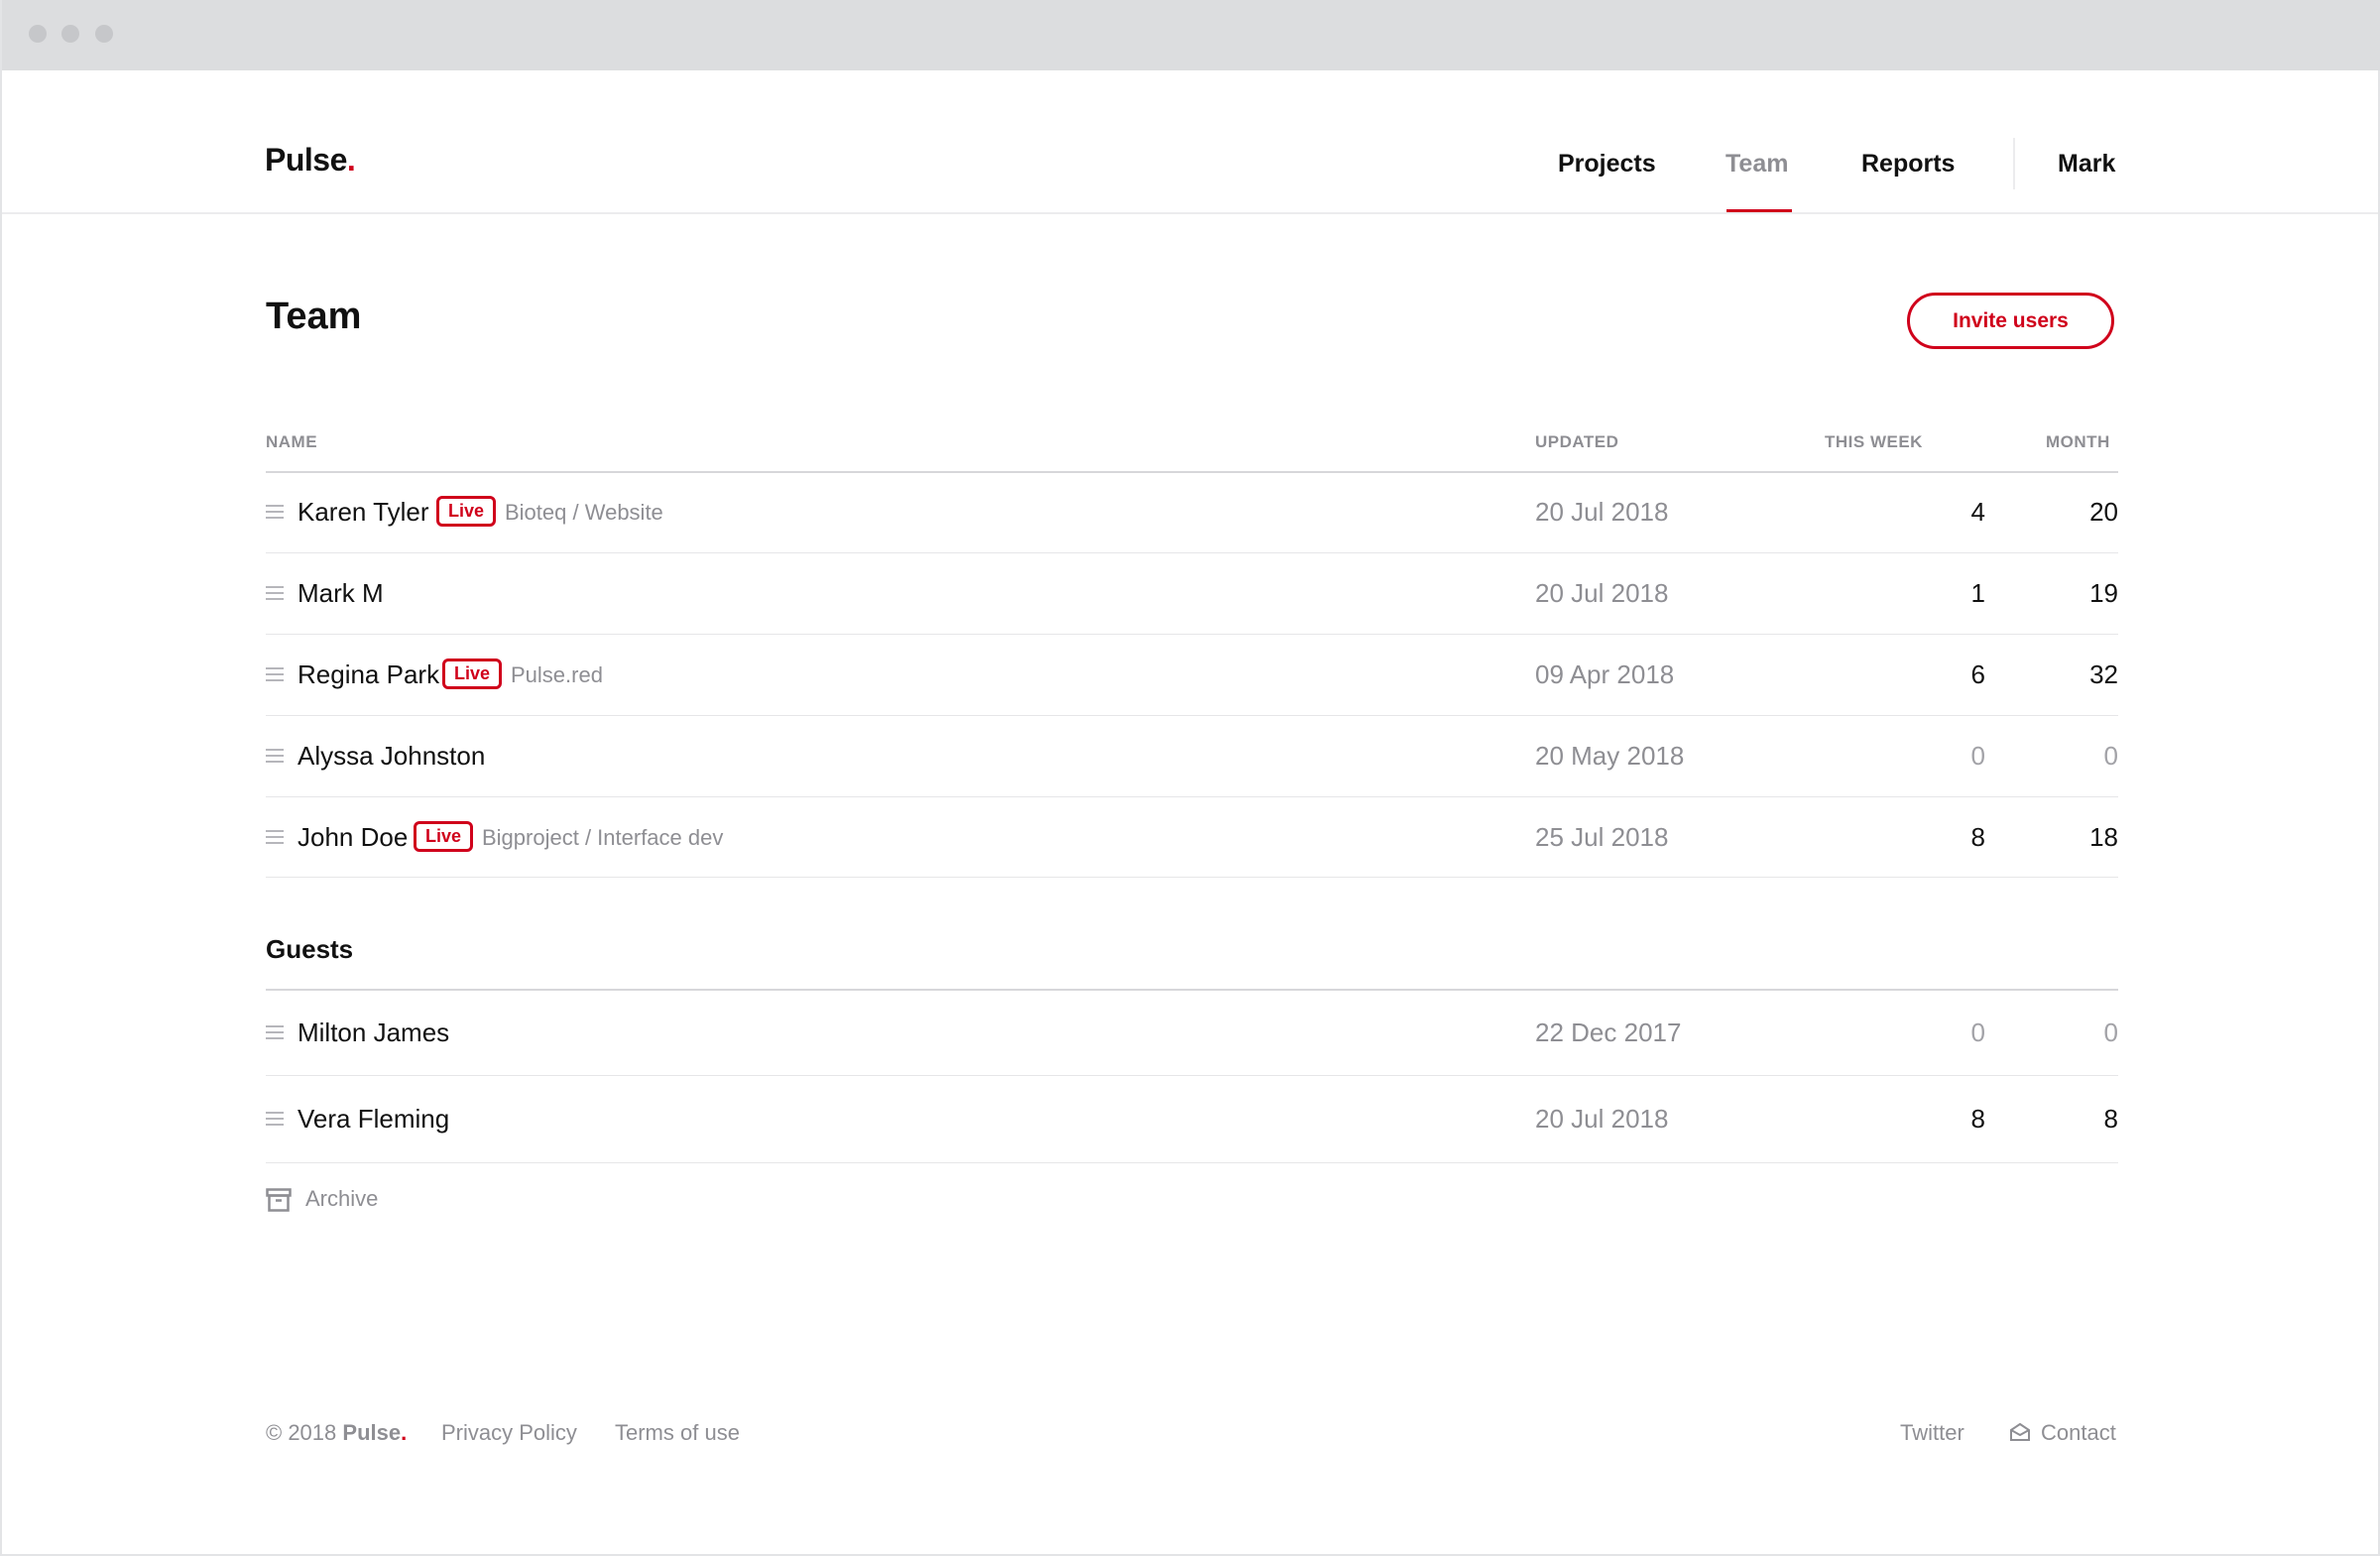  Describe the element at coordinates (1192, 990) in the screenshot. I see `guests-header-divider` at that location.